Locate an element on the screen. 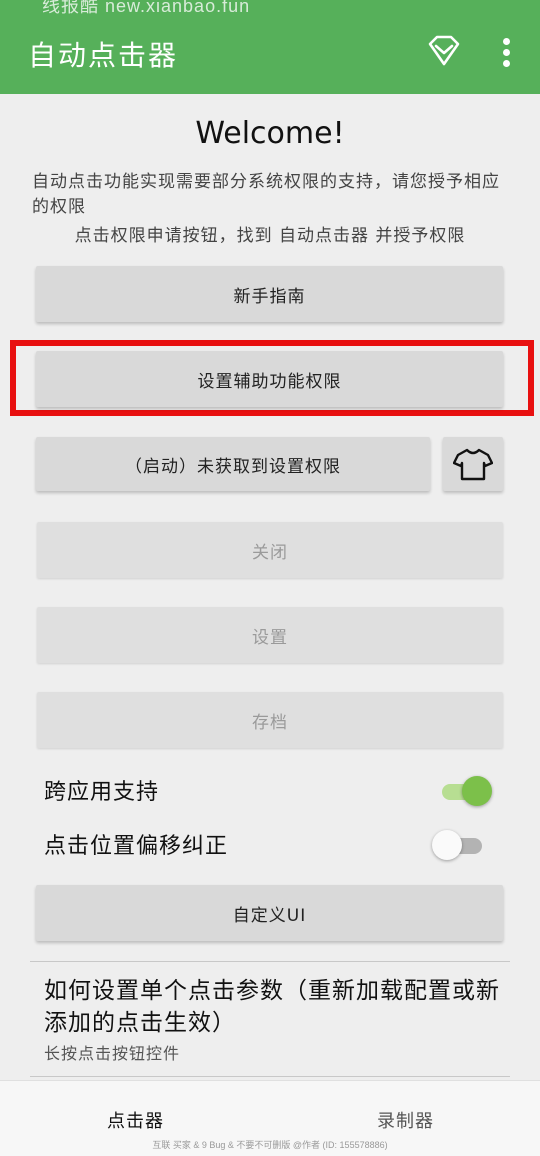  permission-description: 自动点击功能实现需要部分系统权限的支持，请您授予相应的权限 is located at coordinates (266, 194).